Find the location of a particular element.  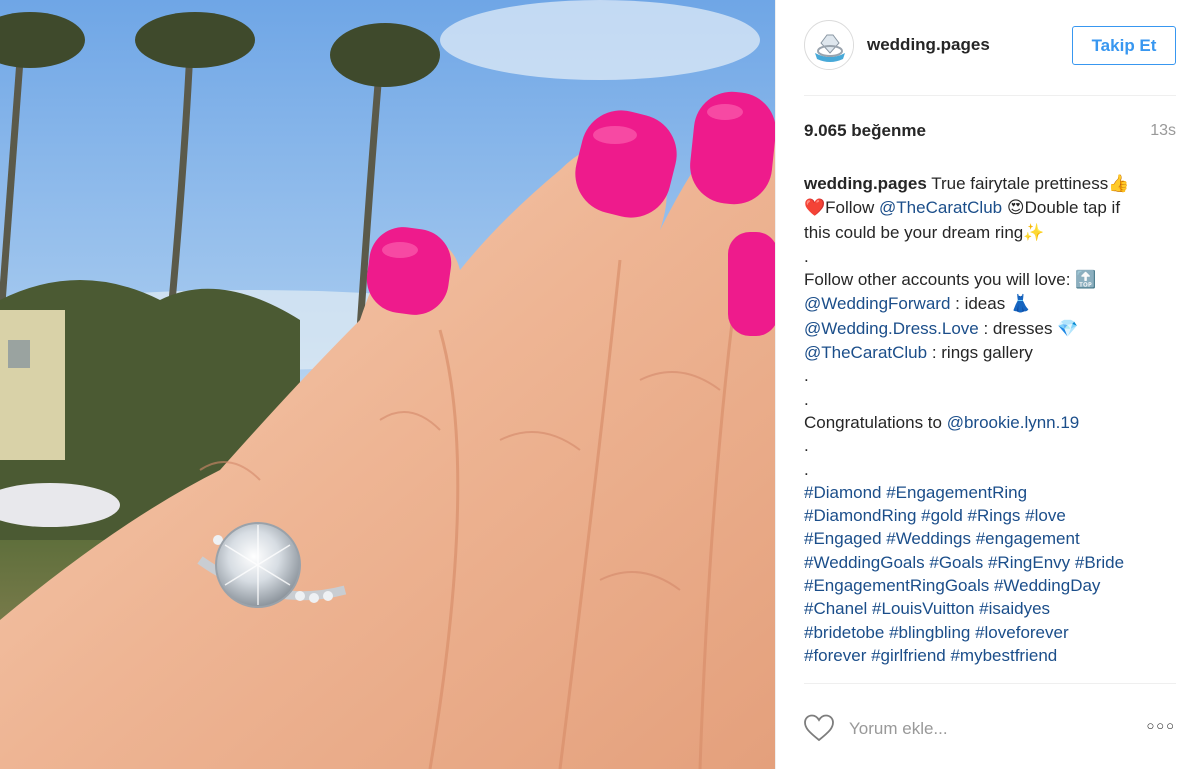

heart-icon: ❤️ is located at coordinates (815, 208).